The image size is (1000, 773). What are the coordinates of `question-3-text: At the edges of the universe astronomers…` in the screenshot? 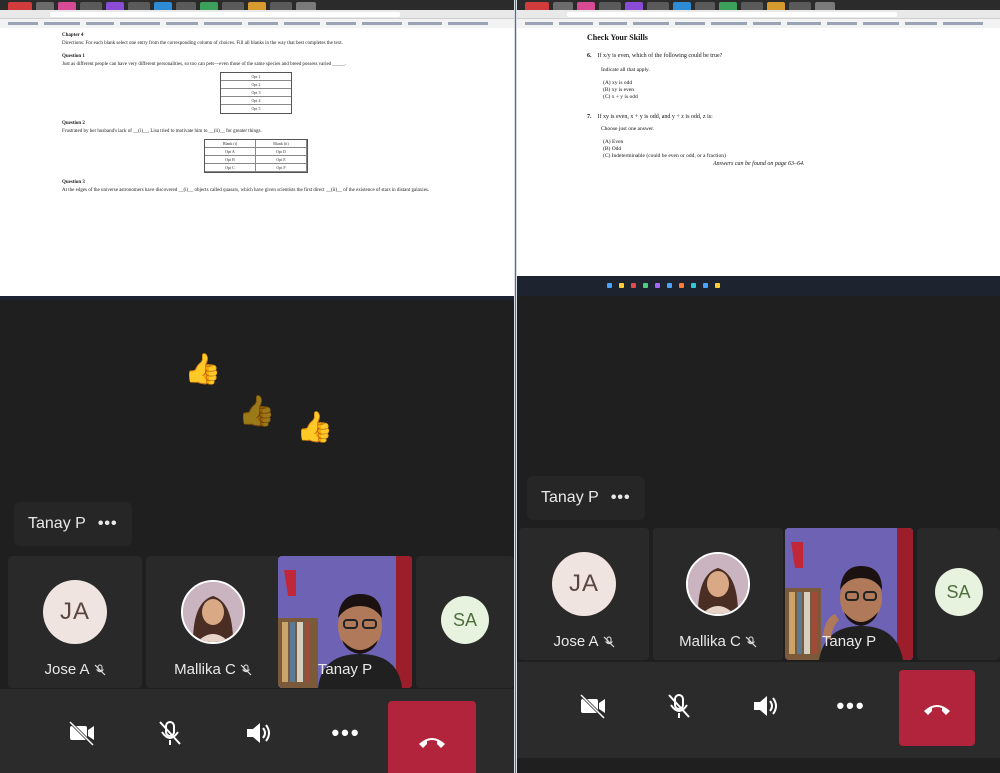 It's located at (246, 190).